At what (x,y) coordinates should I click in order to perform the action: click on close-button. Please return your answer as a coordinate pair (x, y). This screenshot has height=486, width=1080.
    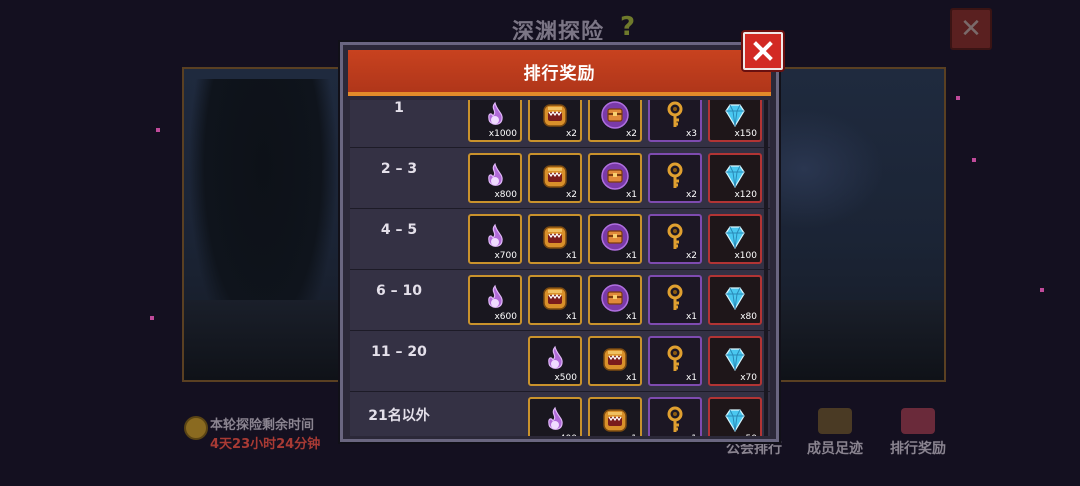
    Looking at the image, I should click on (763, 51).